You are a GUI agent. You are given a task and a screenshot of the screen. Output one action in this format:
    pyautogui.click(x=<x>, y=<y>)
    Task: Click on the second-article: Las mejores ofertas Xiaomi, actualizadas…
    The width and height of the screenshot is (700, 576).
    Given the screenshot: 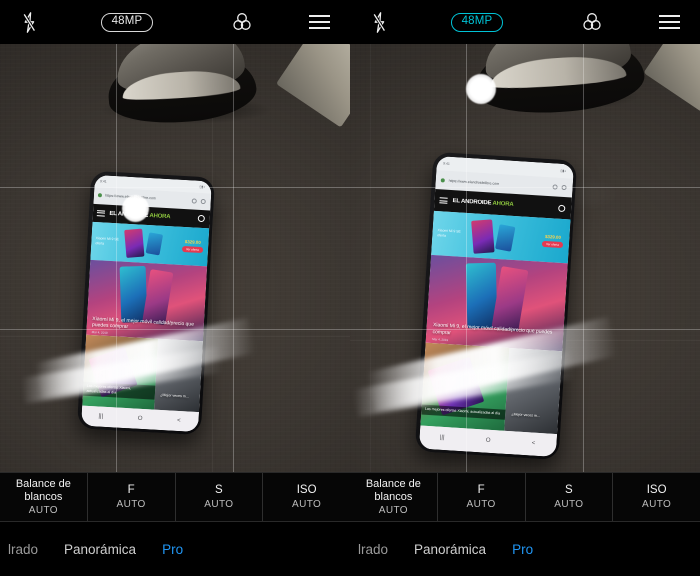 What is the action you would take?
    pyautogui.click(x=142, y=373)
    